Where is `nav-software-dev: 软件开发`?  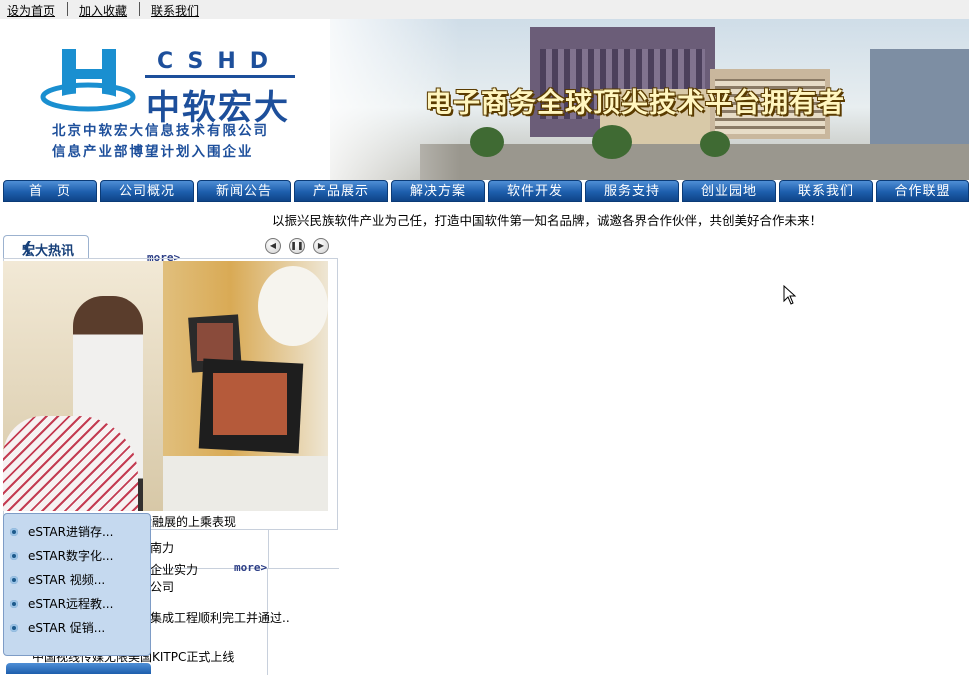
nav-software-dev: 软件开发 is located at coordinates (535, 191).